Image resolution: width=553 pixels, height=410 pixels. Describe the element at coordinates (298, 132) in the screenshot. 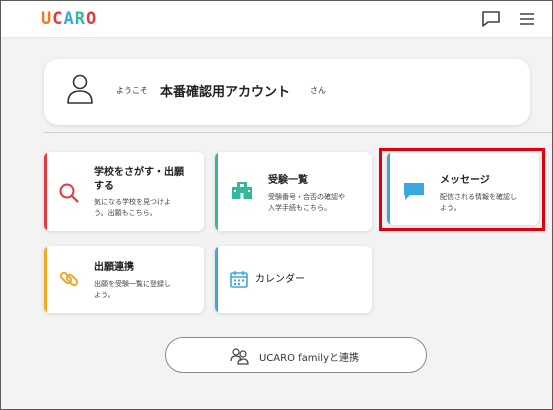

I see `section-divider` at that location.